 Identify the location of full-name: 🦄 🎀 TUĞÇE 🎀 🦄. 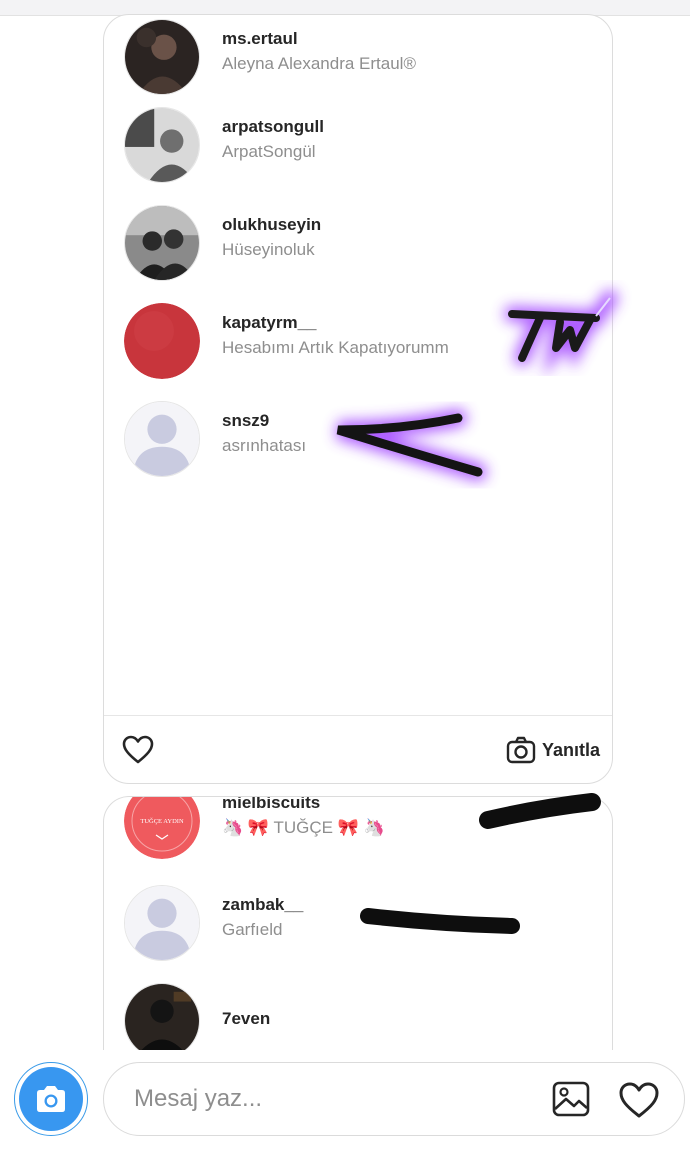
(303, 827).